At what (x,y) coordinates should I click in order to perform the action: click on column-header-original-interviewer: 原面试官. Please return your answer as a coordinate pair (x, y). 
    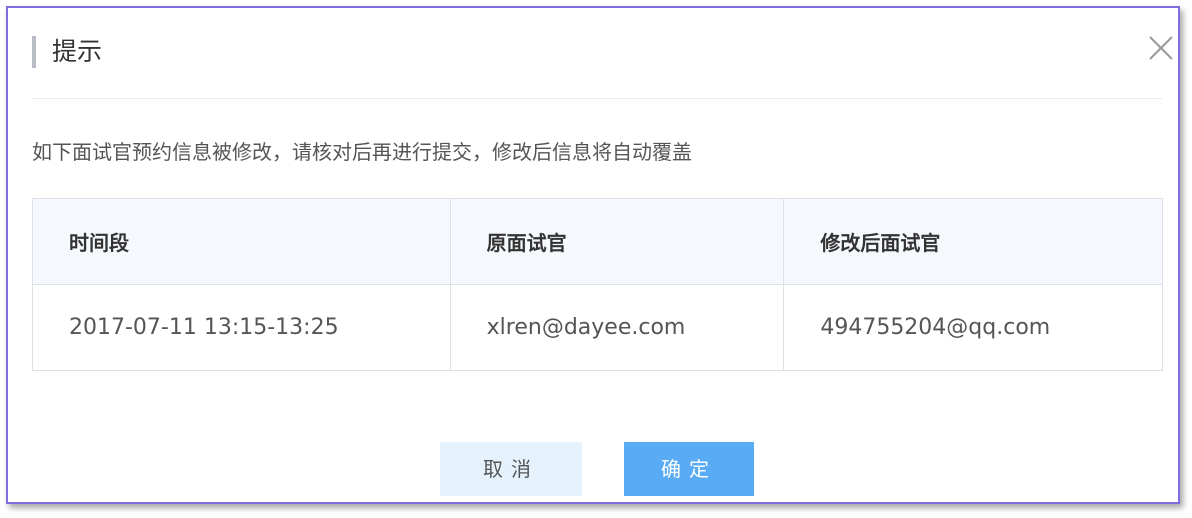
    Looking at the image, I should click on (617, 241).